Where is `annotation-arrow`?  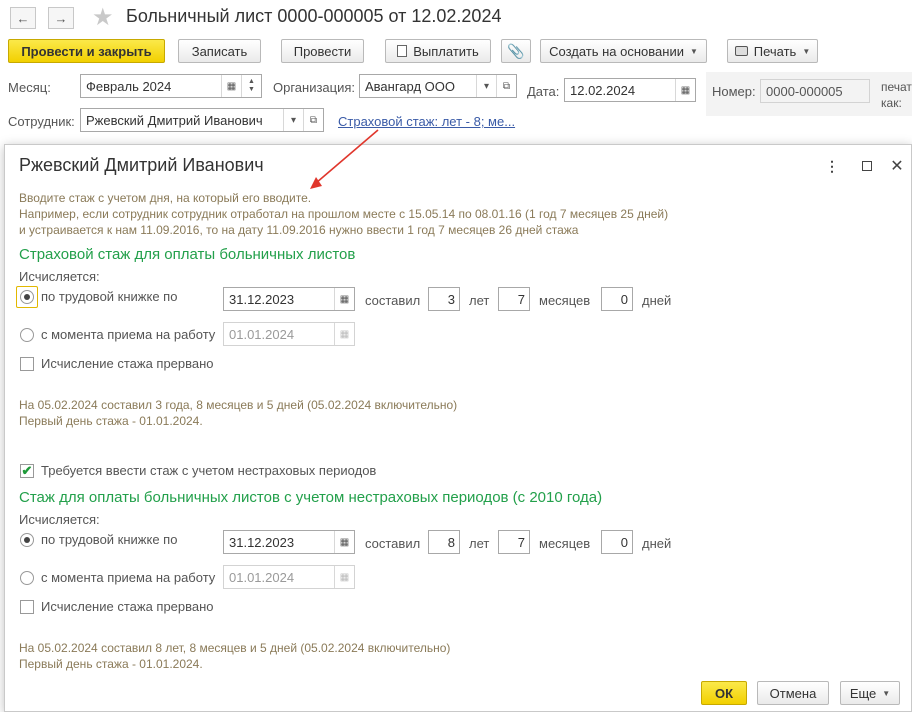 annotation-arrow is located at coordinates (344, 159).